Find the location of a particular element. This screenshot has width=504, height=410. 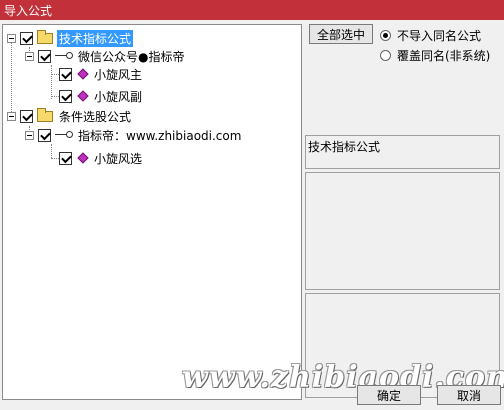

formula-detail-area is located at coordinates (402, 231).